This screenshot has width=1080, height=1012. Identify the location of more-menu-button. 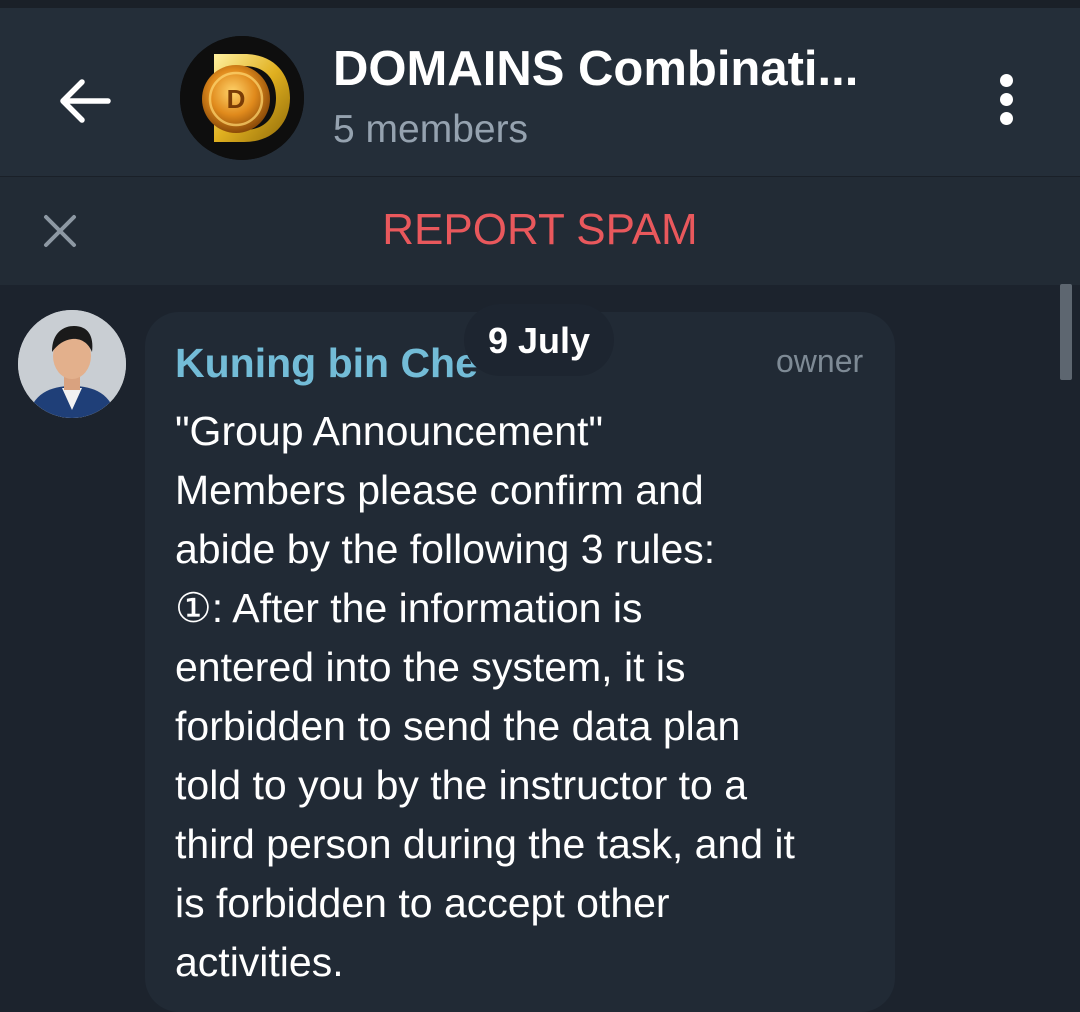
(1007, 100).